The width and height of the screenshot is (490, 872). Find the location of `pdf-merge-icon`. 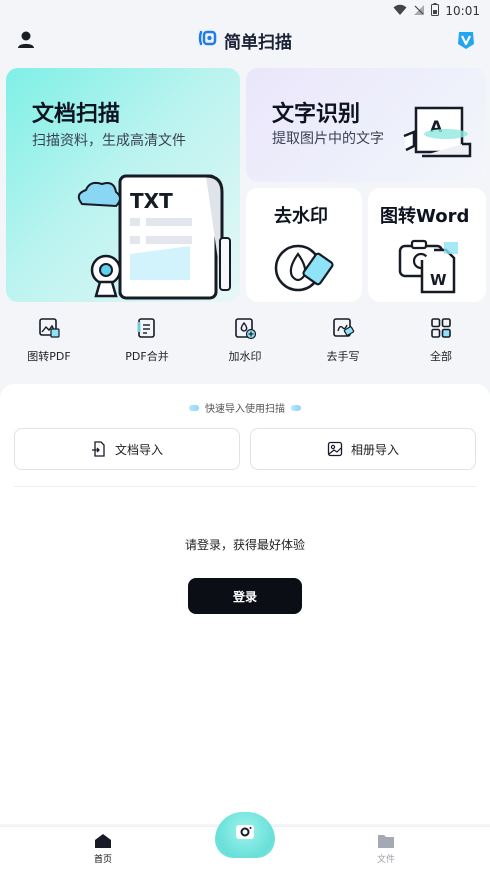

pdf-merge-icon is located at coordinates (146, 328).